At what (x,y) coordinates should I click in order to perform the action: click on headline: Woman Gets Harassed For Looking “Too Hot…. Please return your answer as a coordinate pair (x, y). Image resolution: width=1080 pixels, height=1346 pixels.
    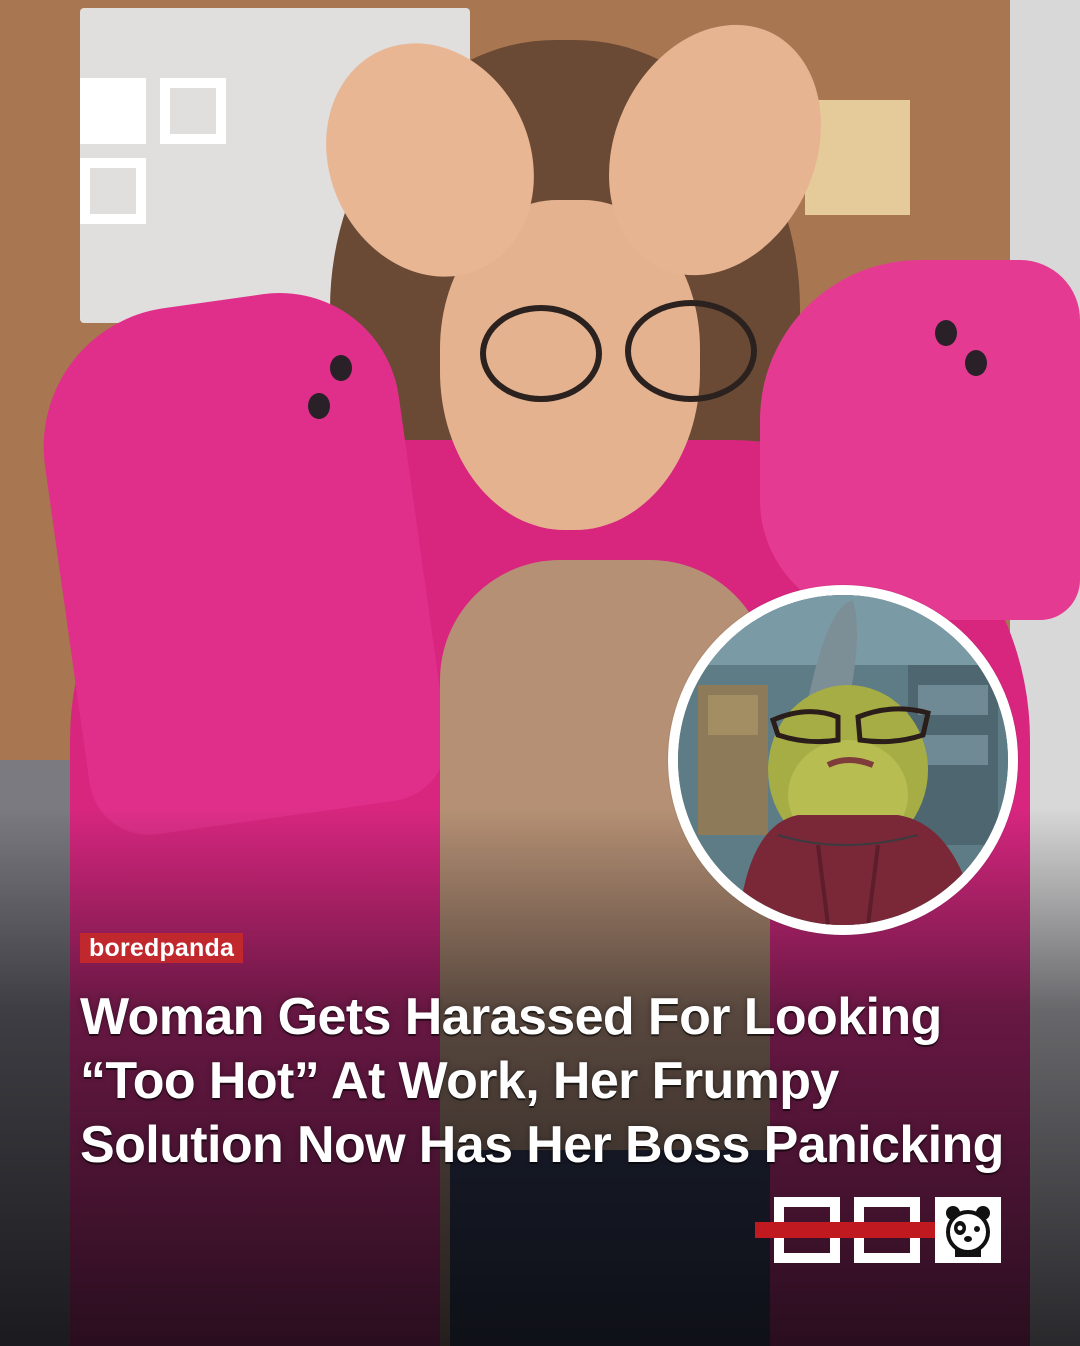
    Looking at the image, I should click on (542, 1081).